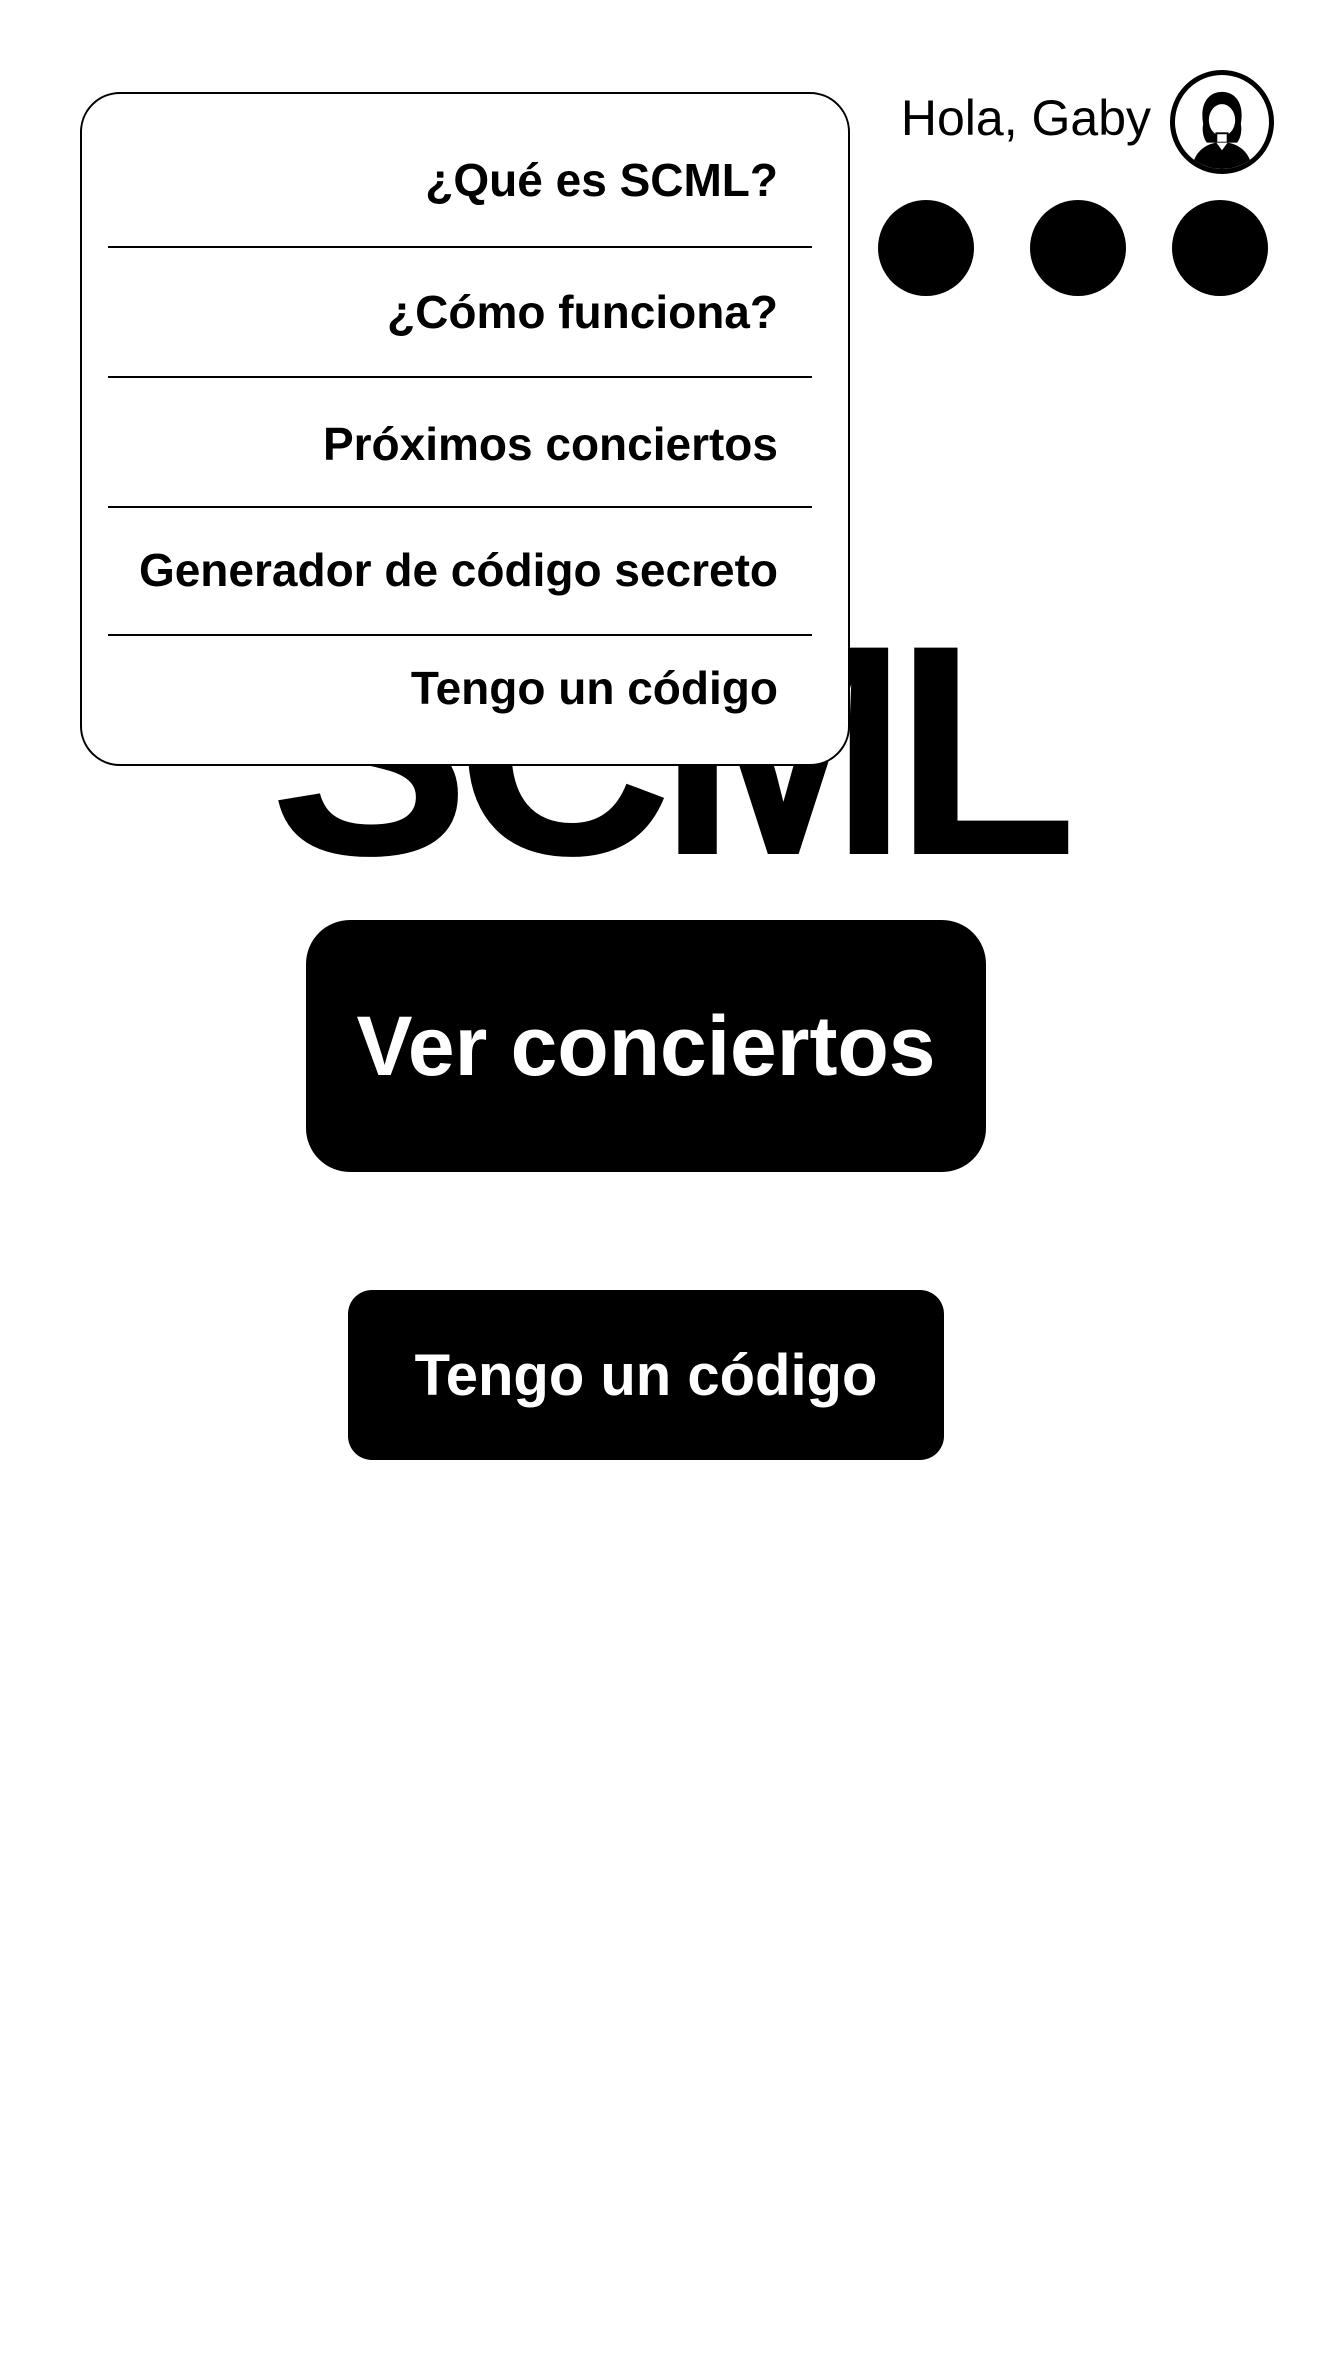 The height and width of the screenshot is (2367, 1333). Describe the element at coordinates (550, 444) in the screenshot. I see `menu-item-upcoming-concerts: Próximos conciertos` at that location.